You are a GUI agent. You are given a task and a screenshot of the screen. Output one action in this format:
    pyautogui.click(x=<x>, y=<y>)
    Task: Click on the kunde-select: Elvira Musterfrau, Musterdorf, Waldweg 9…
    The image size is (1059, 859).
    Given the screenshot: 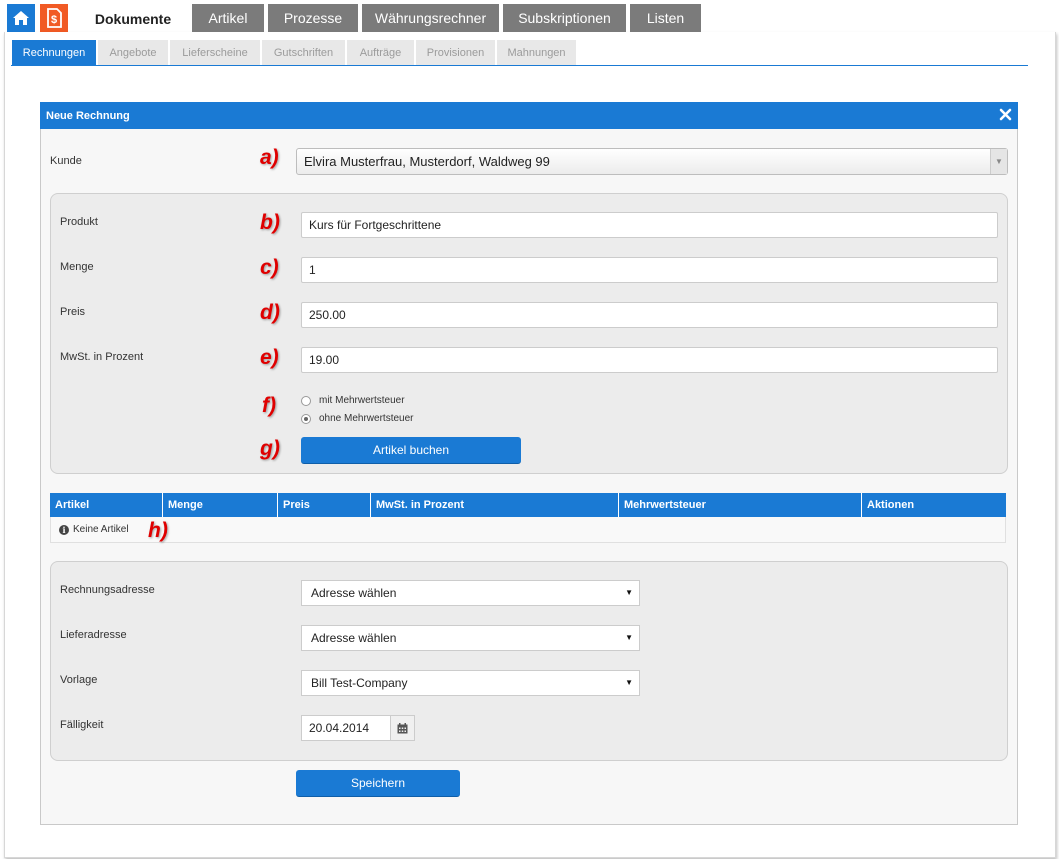 What is the action you would take?
    pyautogui.click(x=652, y=161)
    